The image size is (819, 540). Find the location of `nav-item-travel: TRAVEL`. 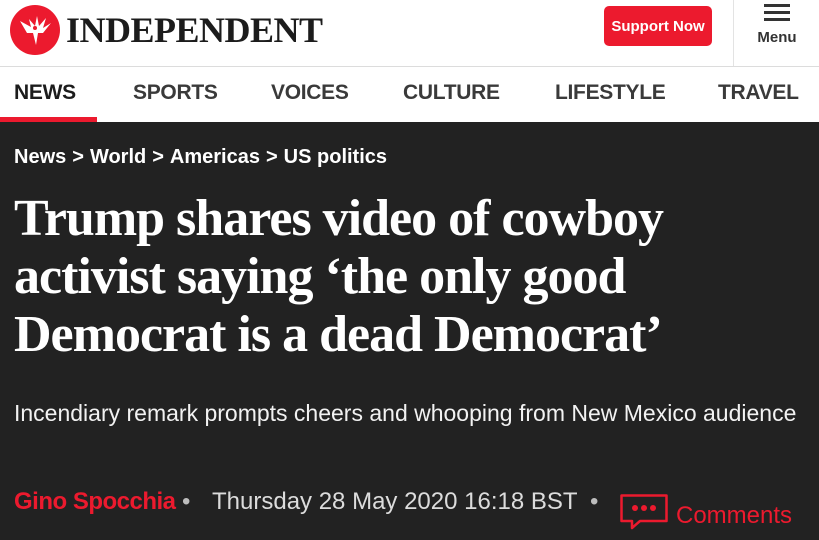

nav-item-travel: TRAVEL is located at coordinates (758, 94).